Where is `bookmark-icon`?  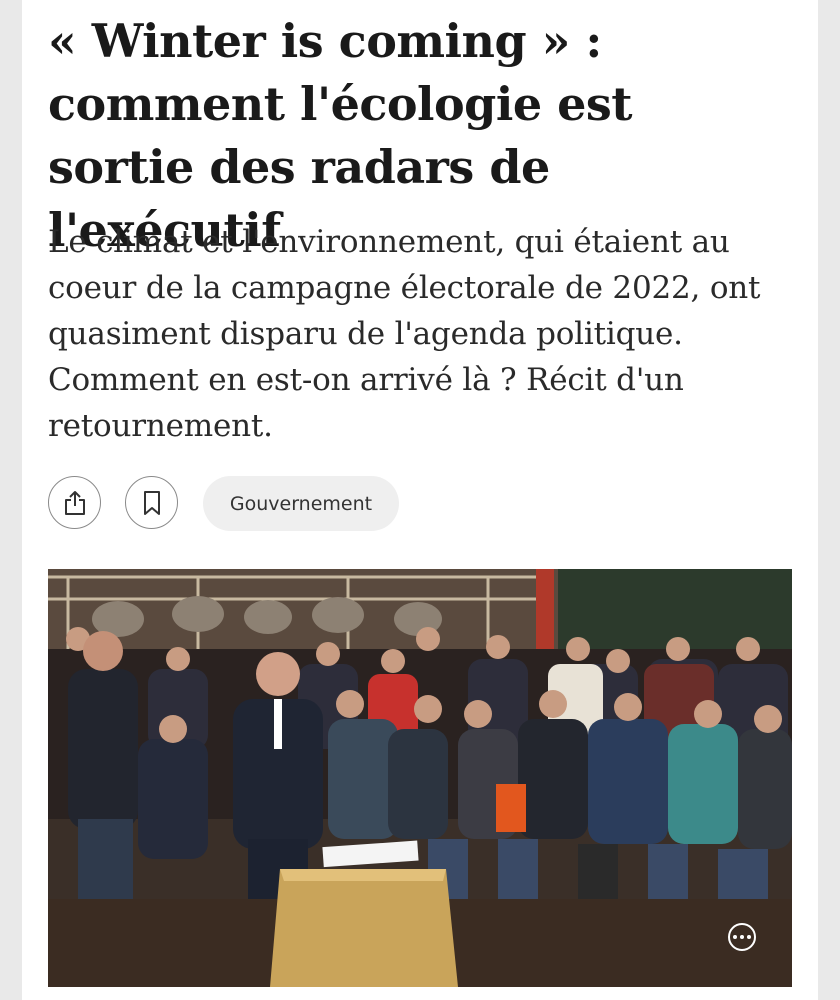
bookmark-icon is located at coordinates (151, 502).